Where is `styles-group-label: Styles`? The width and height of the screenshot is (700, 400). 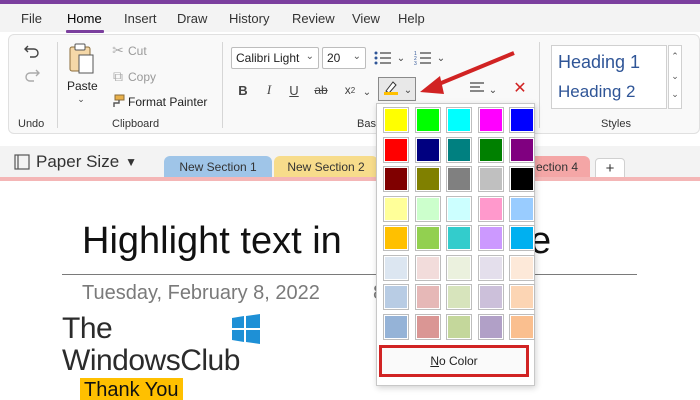
styles-group-label: Styles is located at coordinates (616, 124).